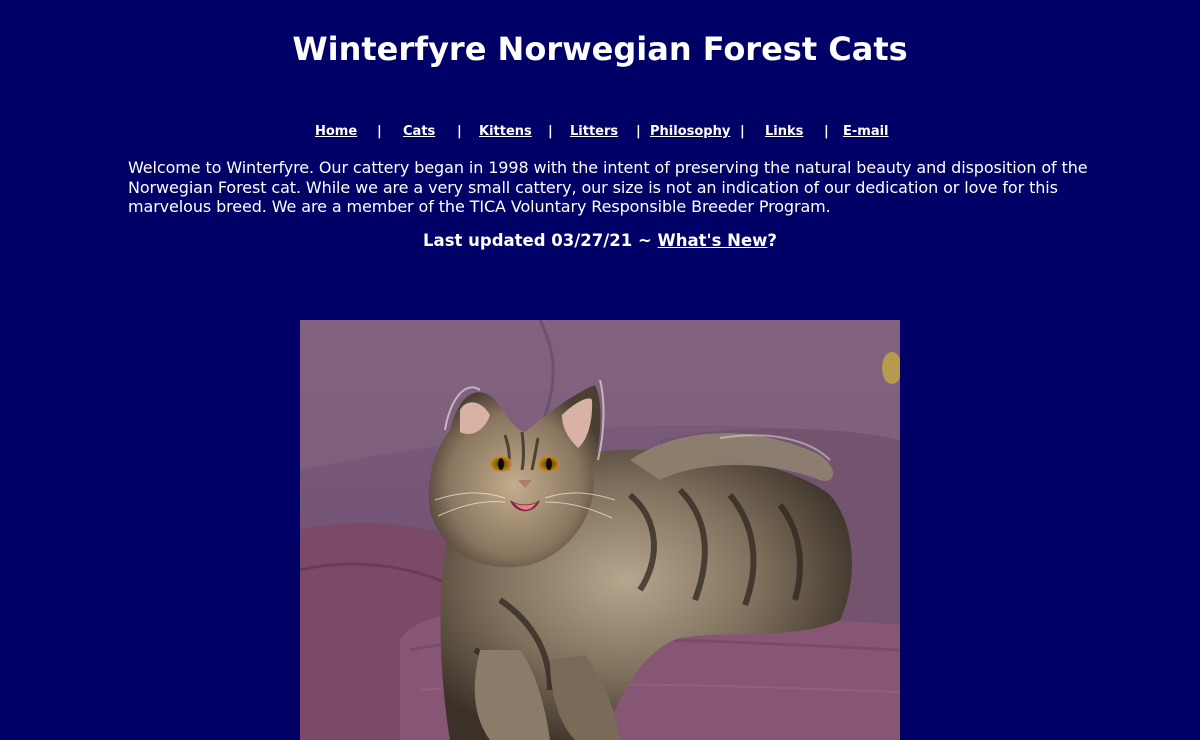 The width and height of the screenshot is (1200, 740). I want to click on site-title: Winterfyre Norwegian Forest Cats, so click(600, 49).